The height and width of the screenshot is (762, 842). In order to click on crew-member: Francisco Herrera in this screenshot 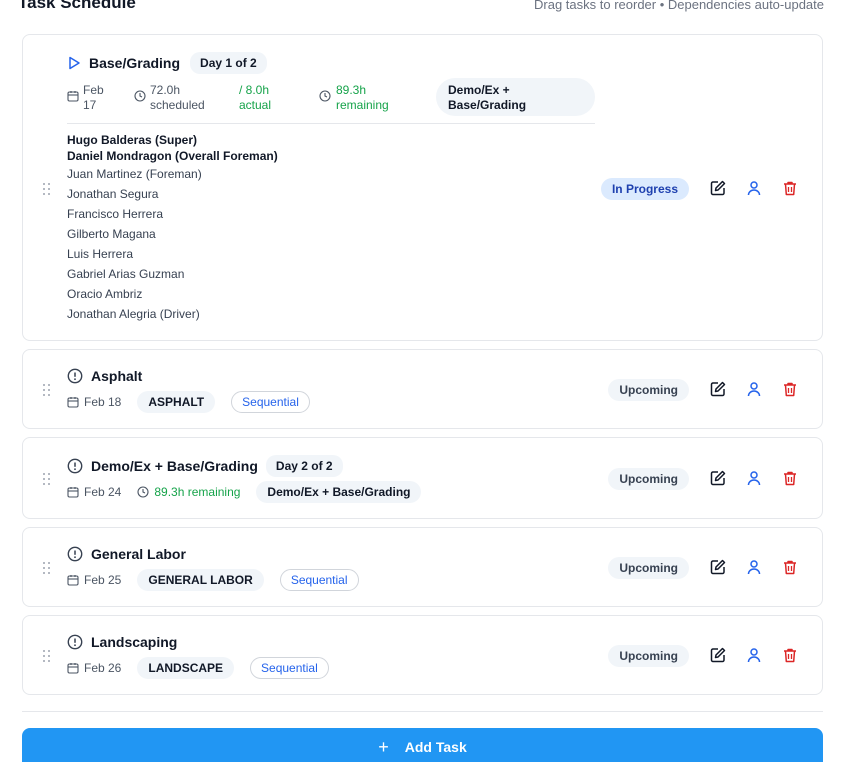, I will do `click(115, 214)`.